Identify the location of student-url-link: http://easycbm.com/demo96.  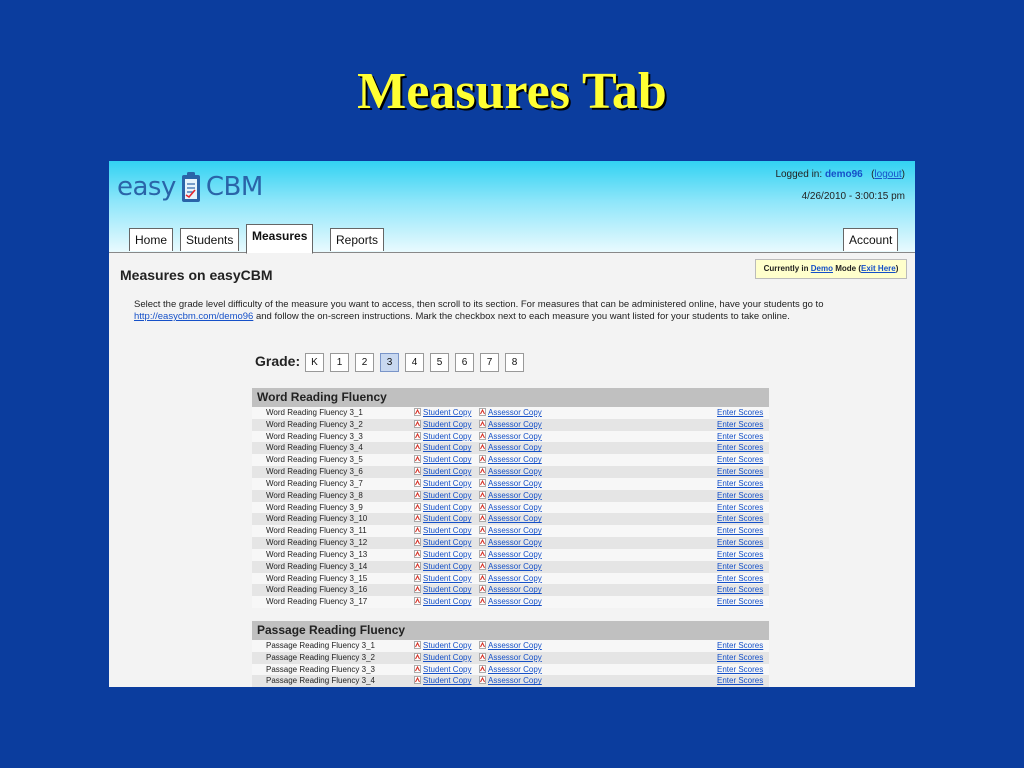
(193, 316).